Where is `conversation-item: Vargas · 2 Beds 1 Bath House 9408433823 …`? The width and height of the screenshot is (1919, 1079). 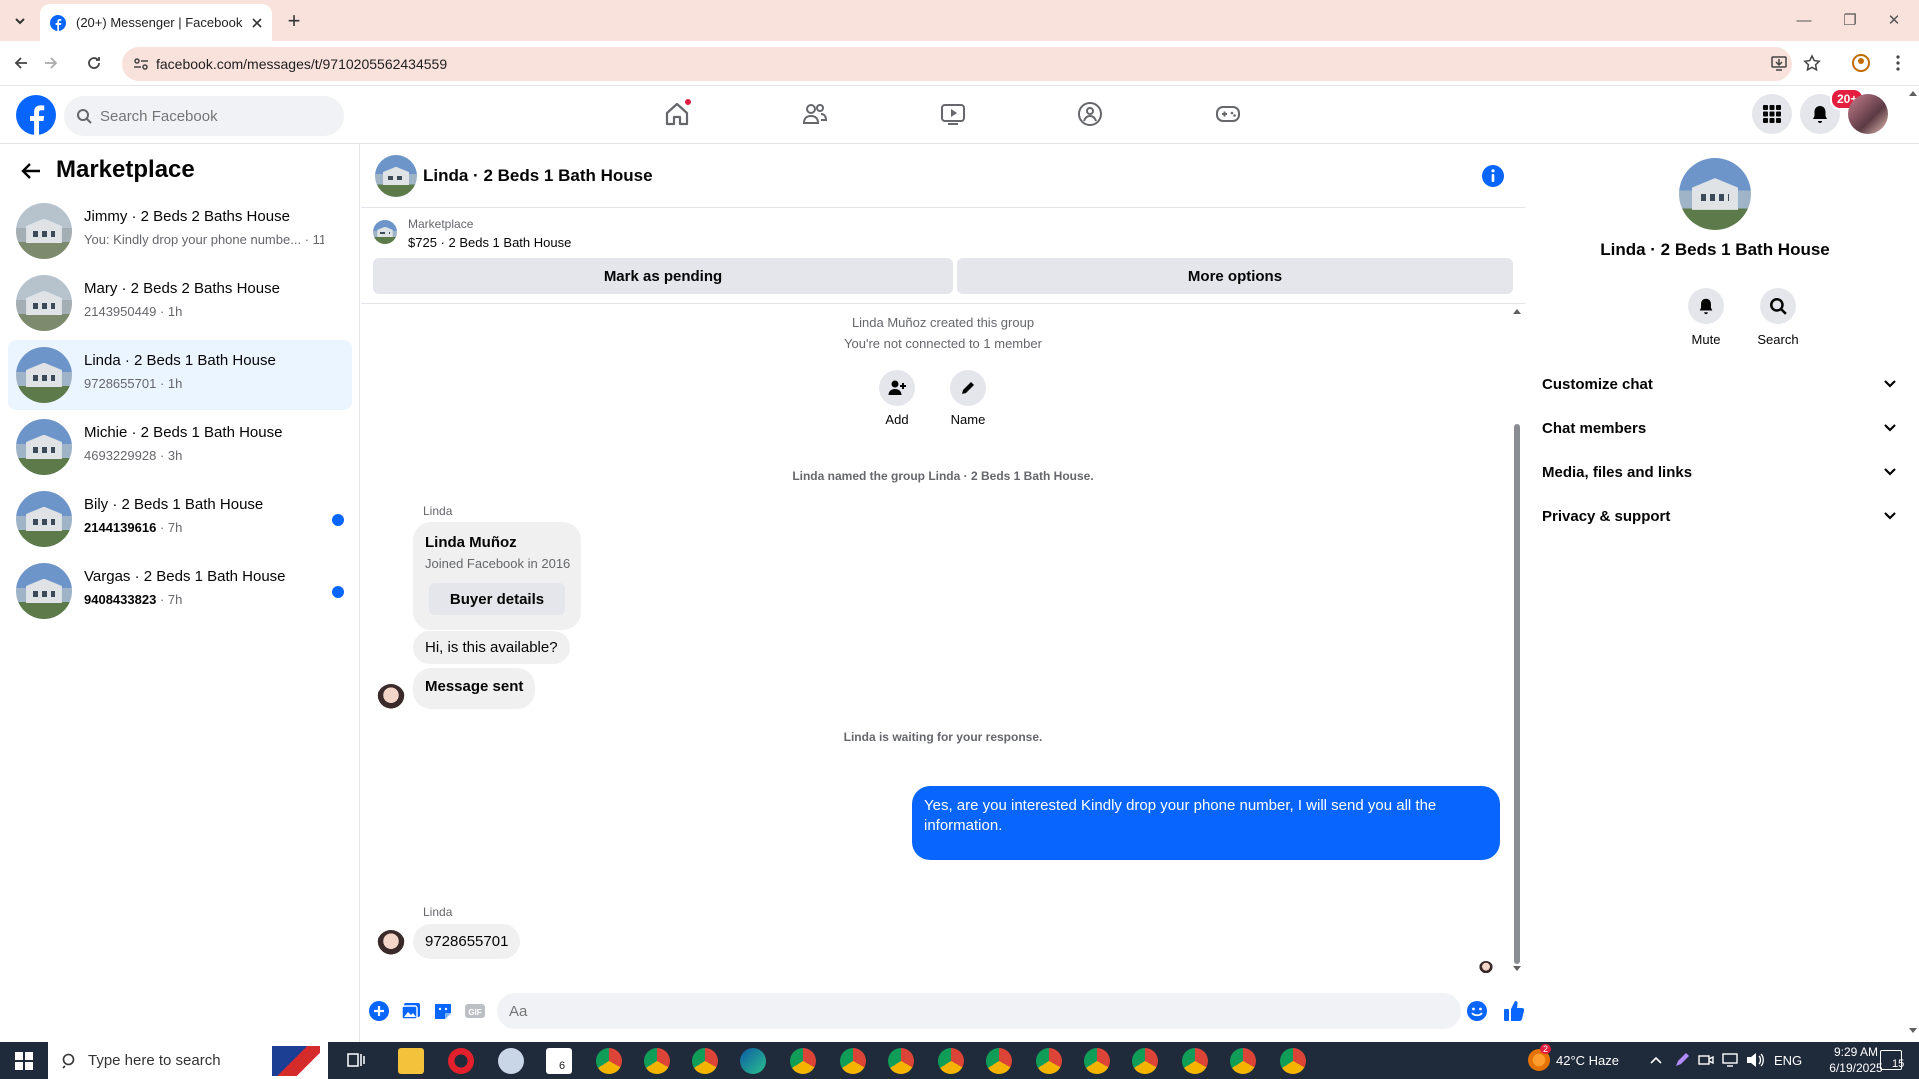
conversation-item: Vargas · 2 Beds 1 Bath House 9408433823 … is located at coordinates (180, 591).